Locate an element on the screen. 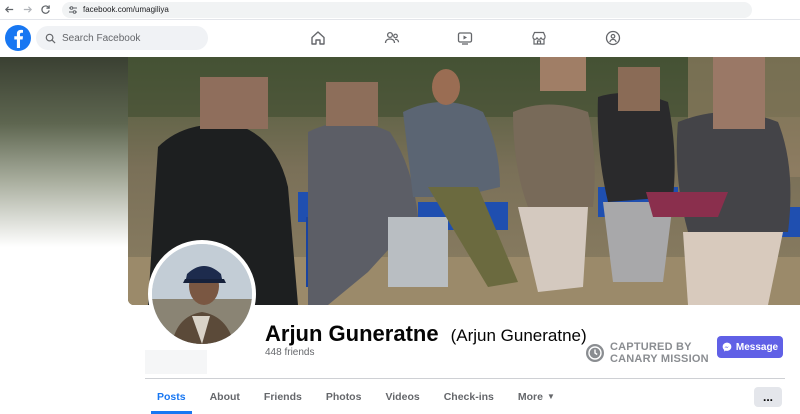 The image size is (800, 414). facebook-header: Search Facebook is located at coordinates (400, 38).